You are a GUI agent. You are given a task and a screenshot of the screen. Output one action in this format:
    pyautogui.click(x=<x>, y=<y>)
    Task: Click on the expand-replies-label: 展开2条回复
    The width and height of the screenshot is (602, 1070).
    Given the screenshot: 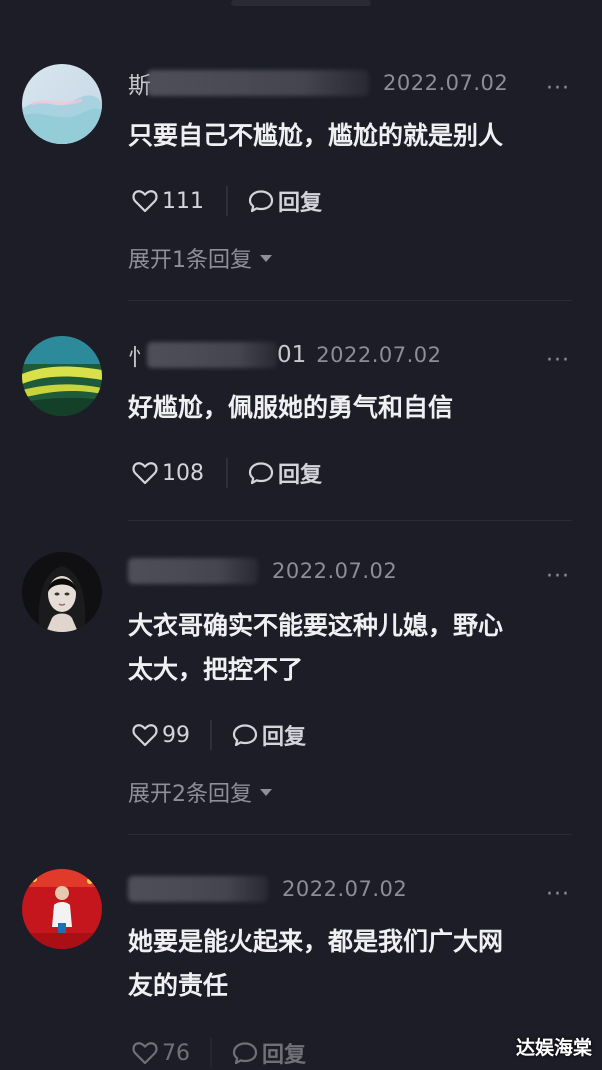 What is the action you would take?
    pyautogui.click(x=190, y=794)
    